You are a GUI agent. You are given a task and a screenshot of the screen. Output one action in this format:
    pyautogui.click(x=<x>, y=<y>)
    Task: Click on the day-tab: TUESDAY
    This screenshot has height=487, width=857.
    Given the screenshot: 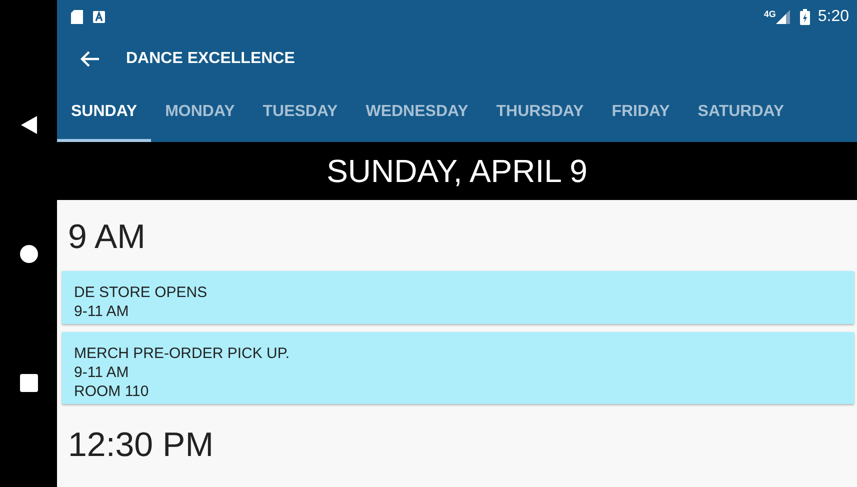 What is the action you would take?
    pyautogui.click(x=300, y=113)
    